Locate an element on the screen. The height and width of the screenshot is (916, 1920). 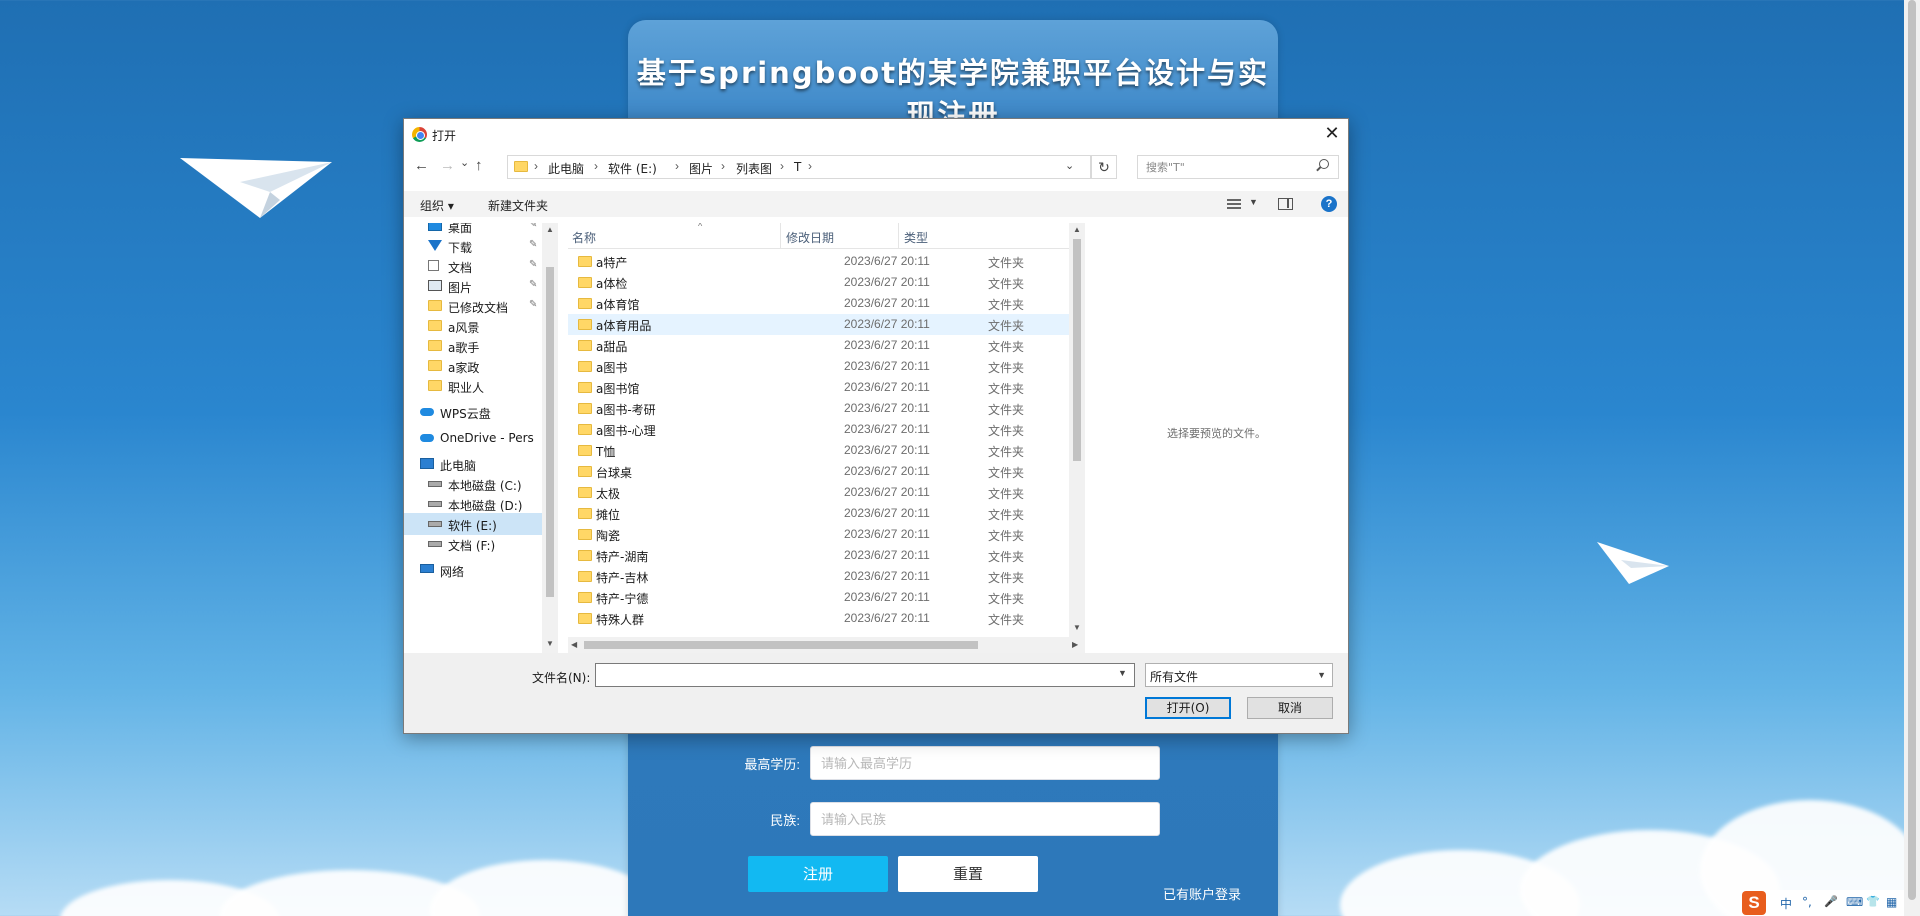
page-scroll-thumb is located at coordinates (1912, 450).